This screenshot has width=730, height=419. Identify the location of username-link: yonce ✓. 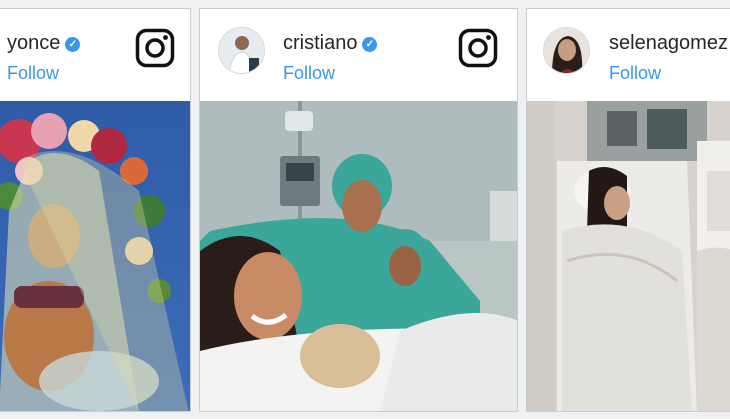
(44, 43).